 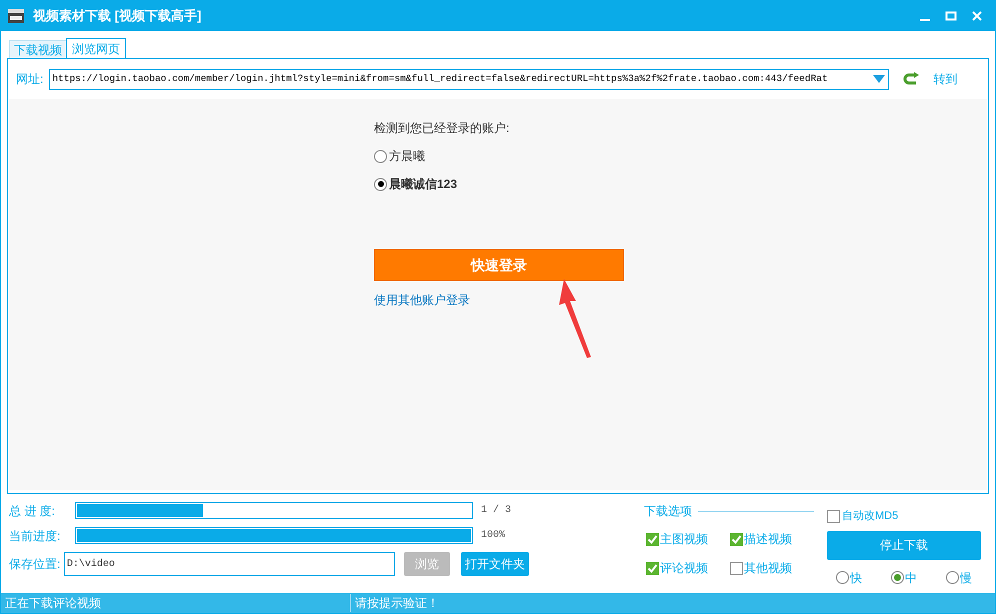 I want to click on status-text: 正在下载评论视频, so click(x=176, y=603).